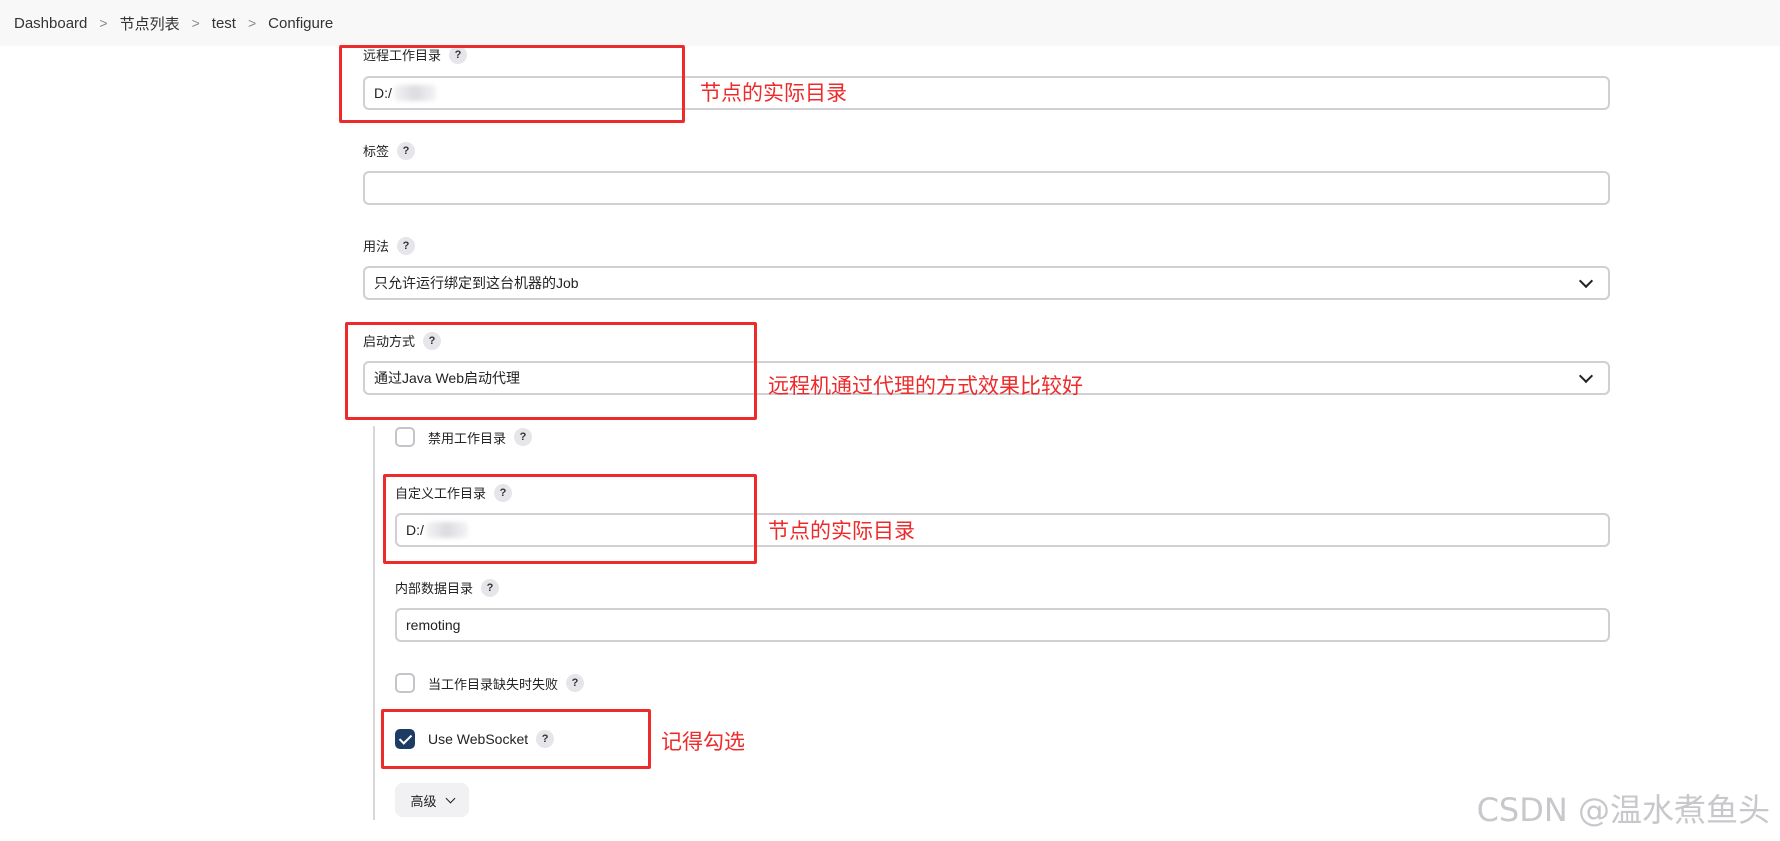  I want to click on custom-workdir-label-row: 自定义工作目录 ?, so click(454, 492).